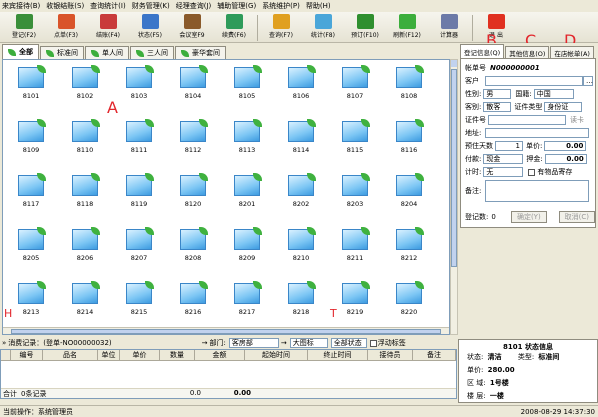 The image size is (598, 417). What do you see at coordinates (177, 355) in the screenshot?
I see `col-header: 数量` at bounding box center [177, 355].